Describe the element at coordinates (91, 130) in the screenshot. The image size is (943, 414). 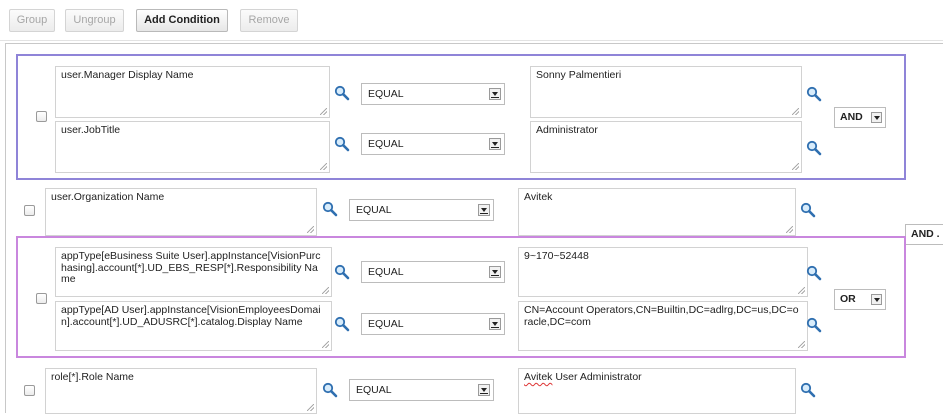
I see `attribute-text: user.JobTitle` at that location.